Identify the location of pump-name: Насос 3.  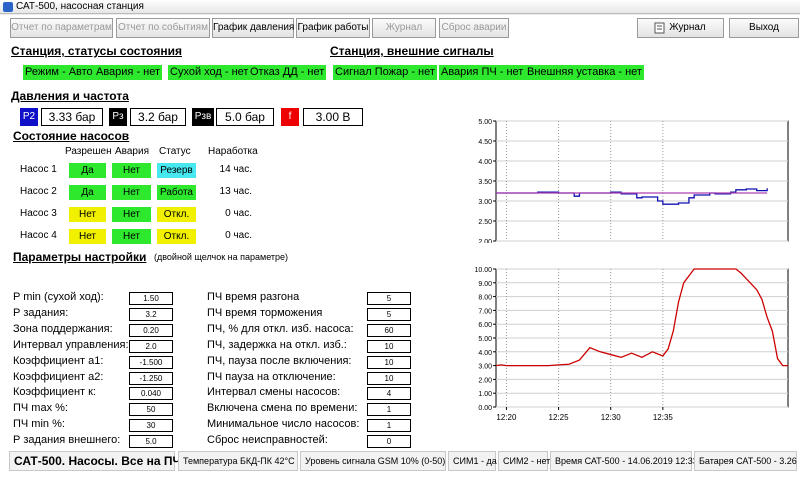
(38, 213).